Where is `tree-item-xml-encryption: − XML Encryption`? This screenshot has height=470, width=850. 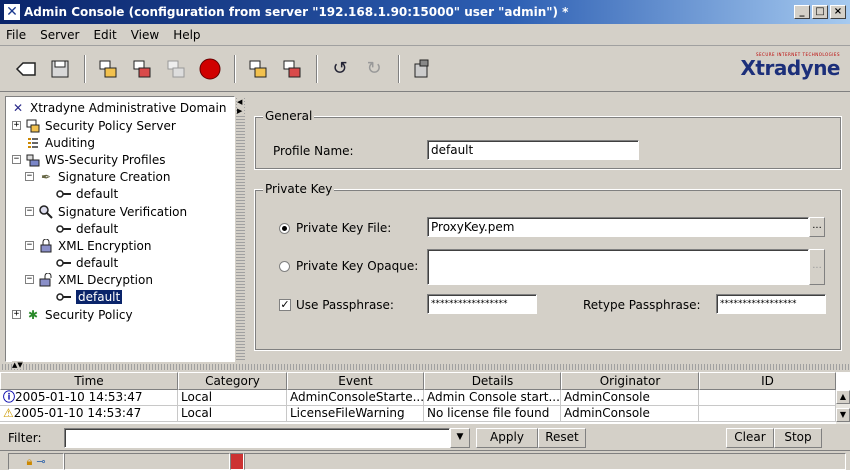 tree-item-xml-encryption: − XML Encryption is located at coordinates (88, 245).